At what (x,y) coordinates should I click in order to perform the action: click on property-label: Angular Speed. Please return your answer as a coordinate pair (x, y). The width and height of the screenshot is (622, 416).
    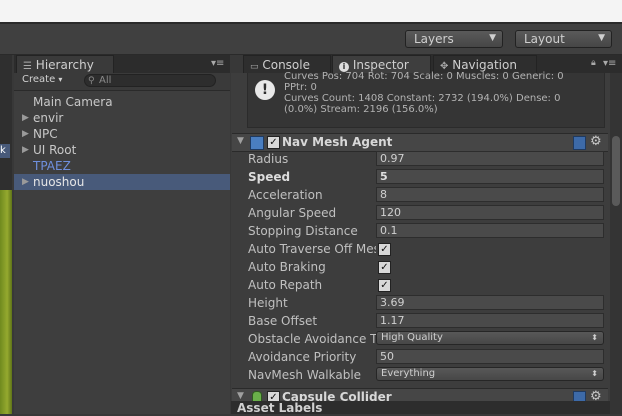
    Looking at the image, I should click on (292, 213).